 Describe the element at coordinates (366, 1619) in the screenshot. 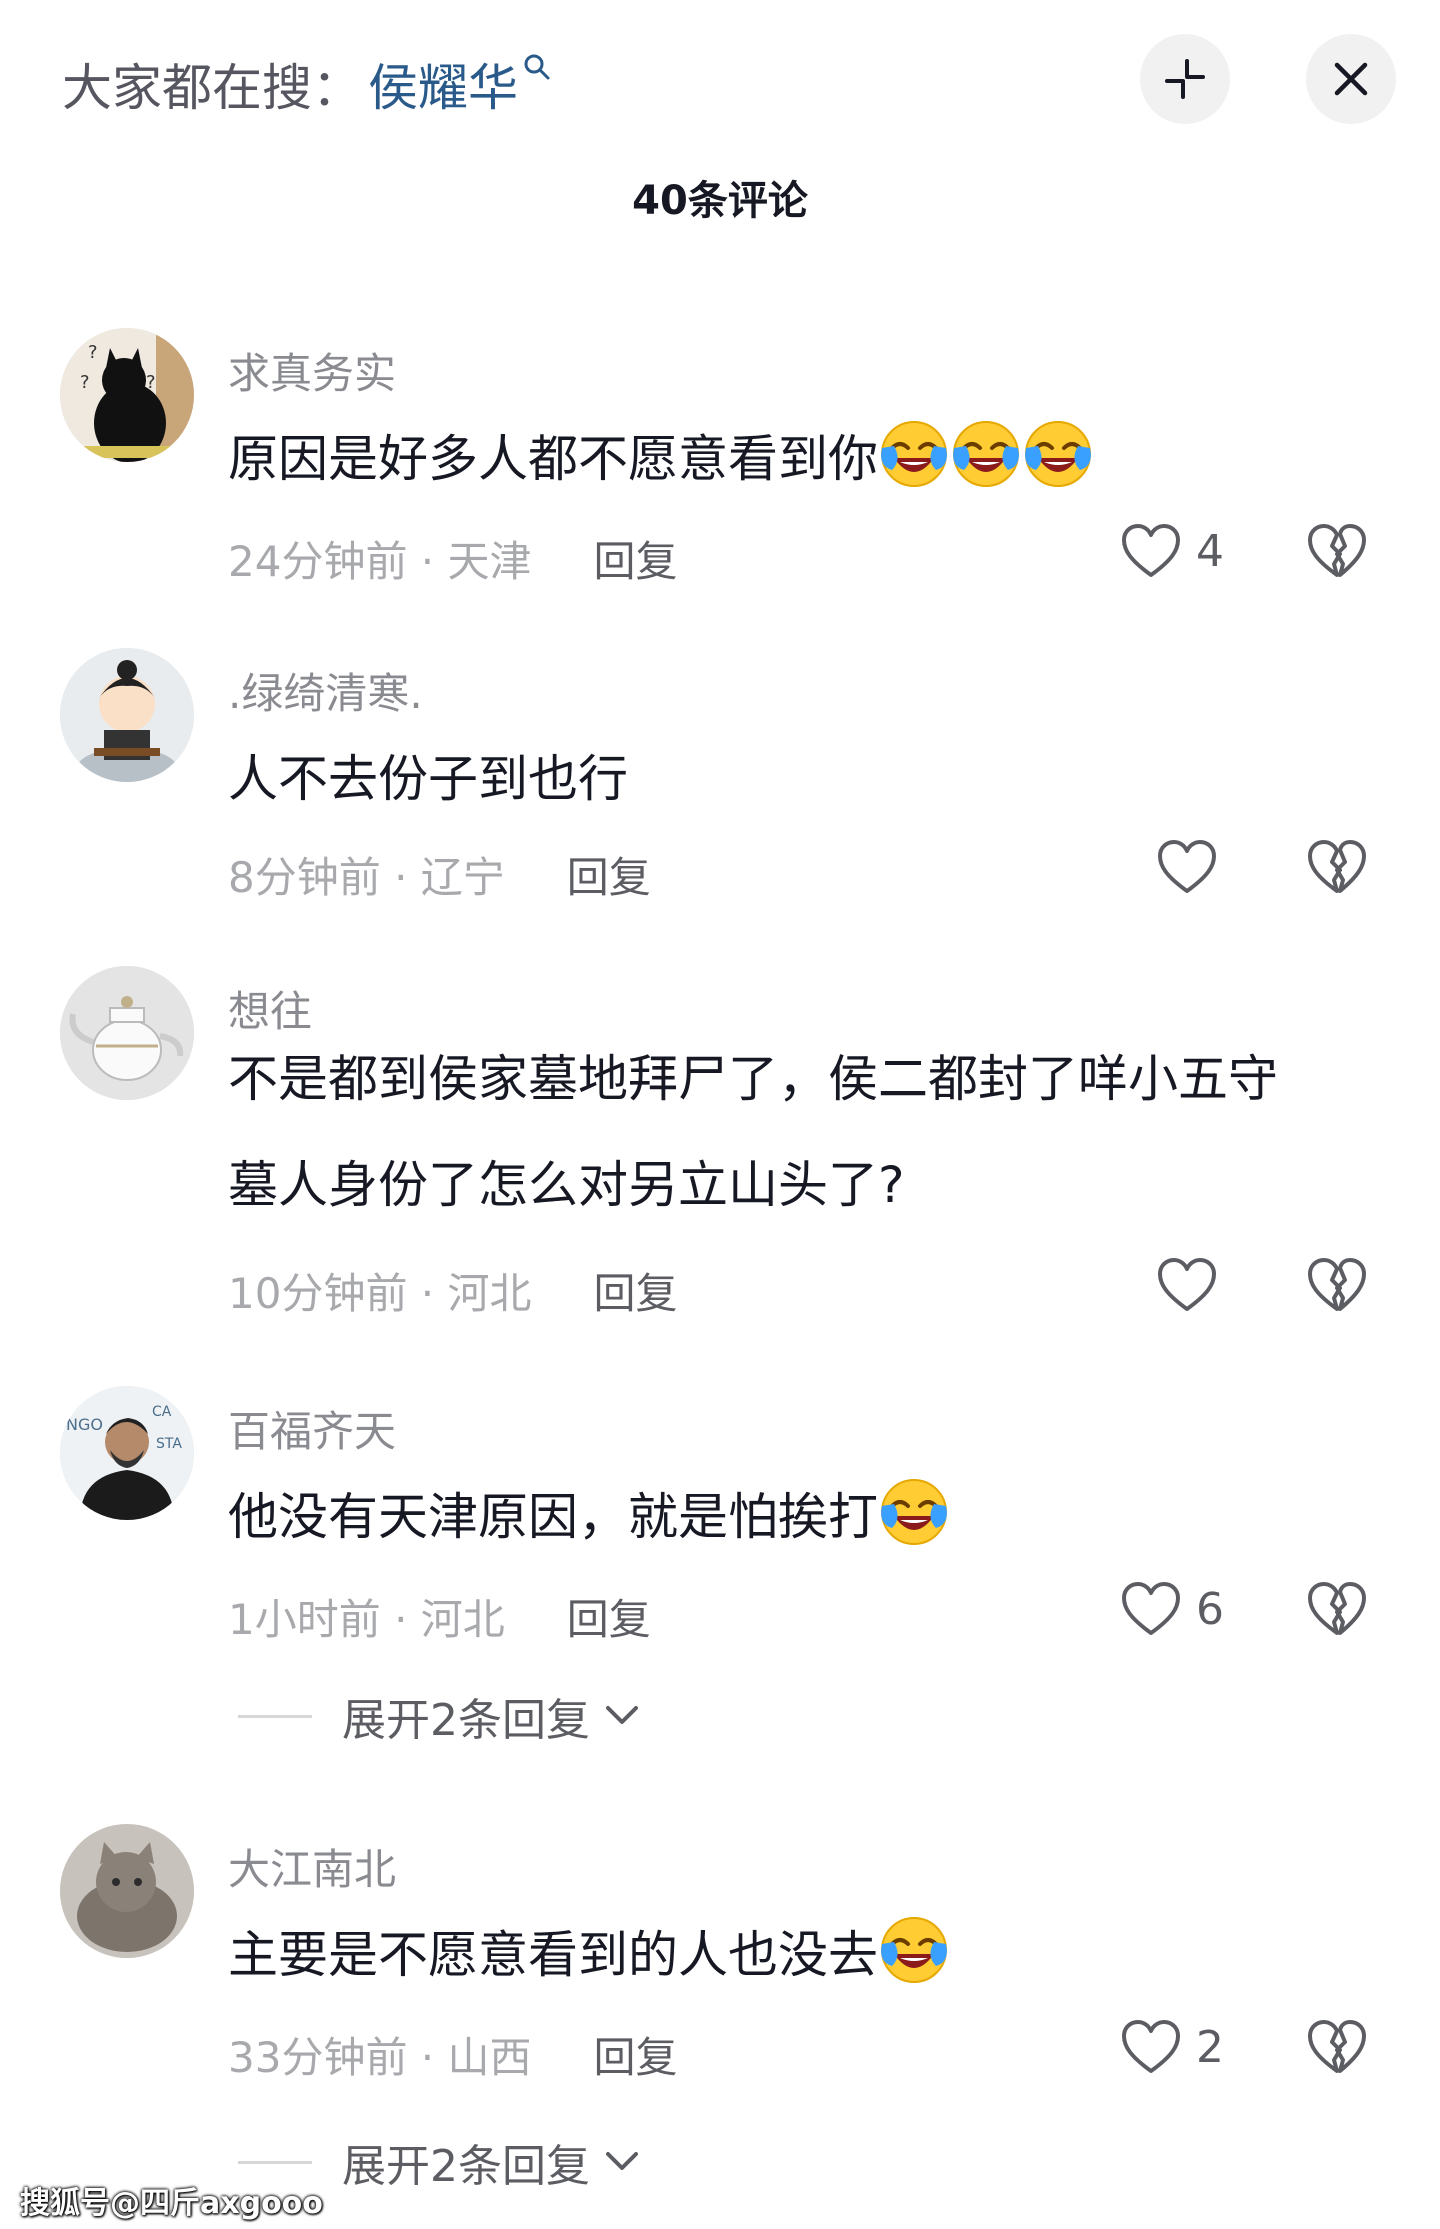

I see `comment-time-location: 1小时前 · 河北` at that location.